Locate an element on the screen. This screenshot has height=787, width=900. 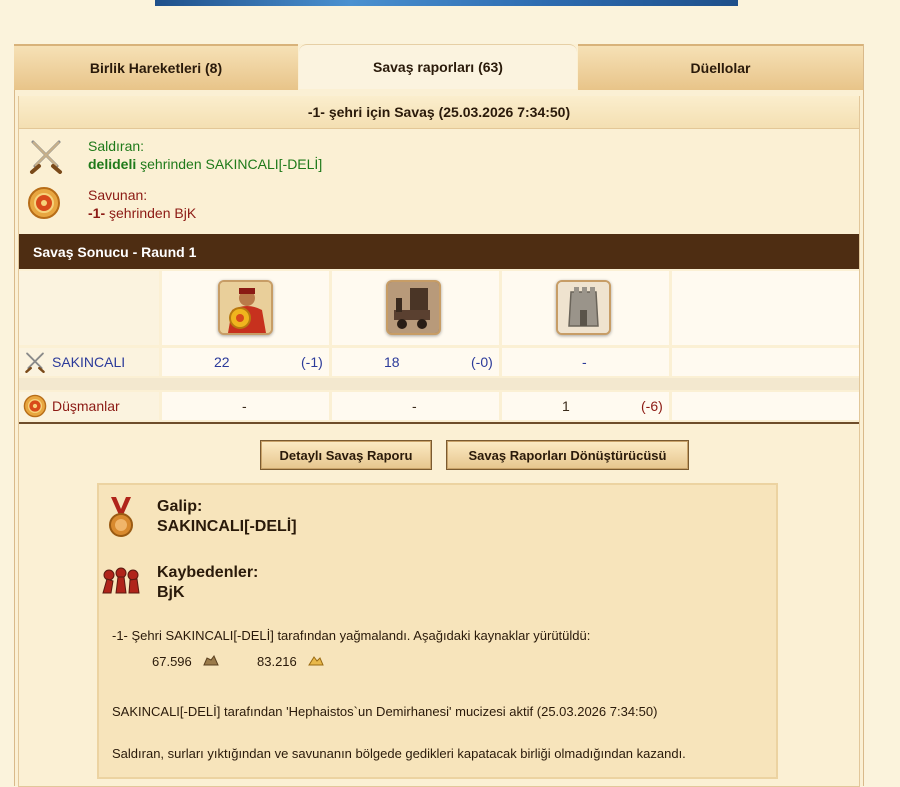
table-corner is located at coordinates (89, 308).